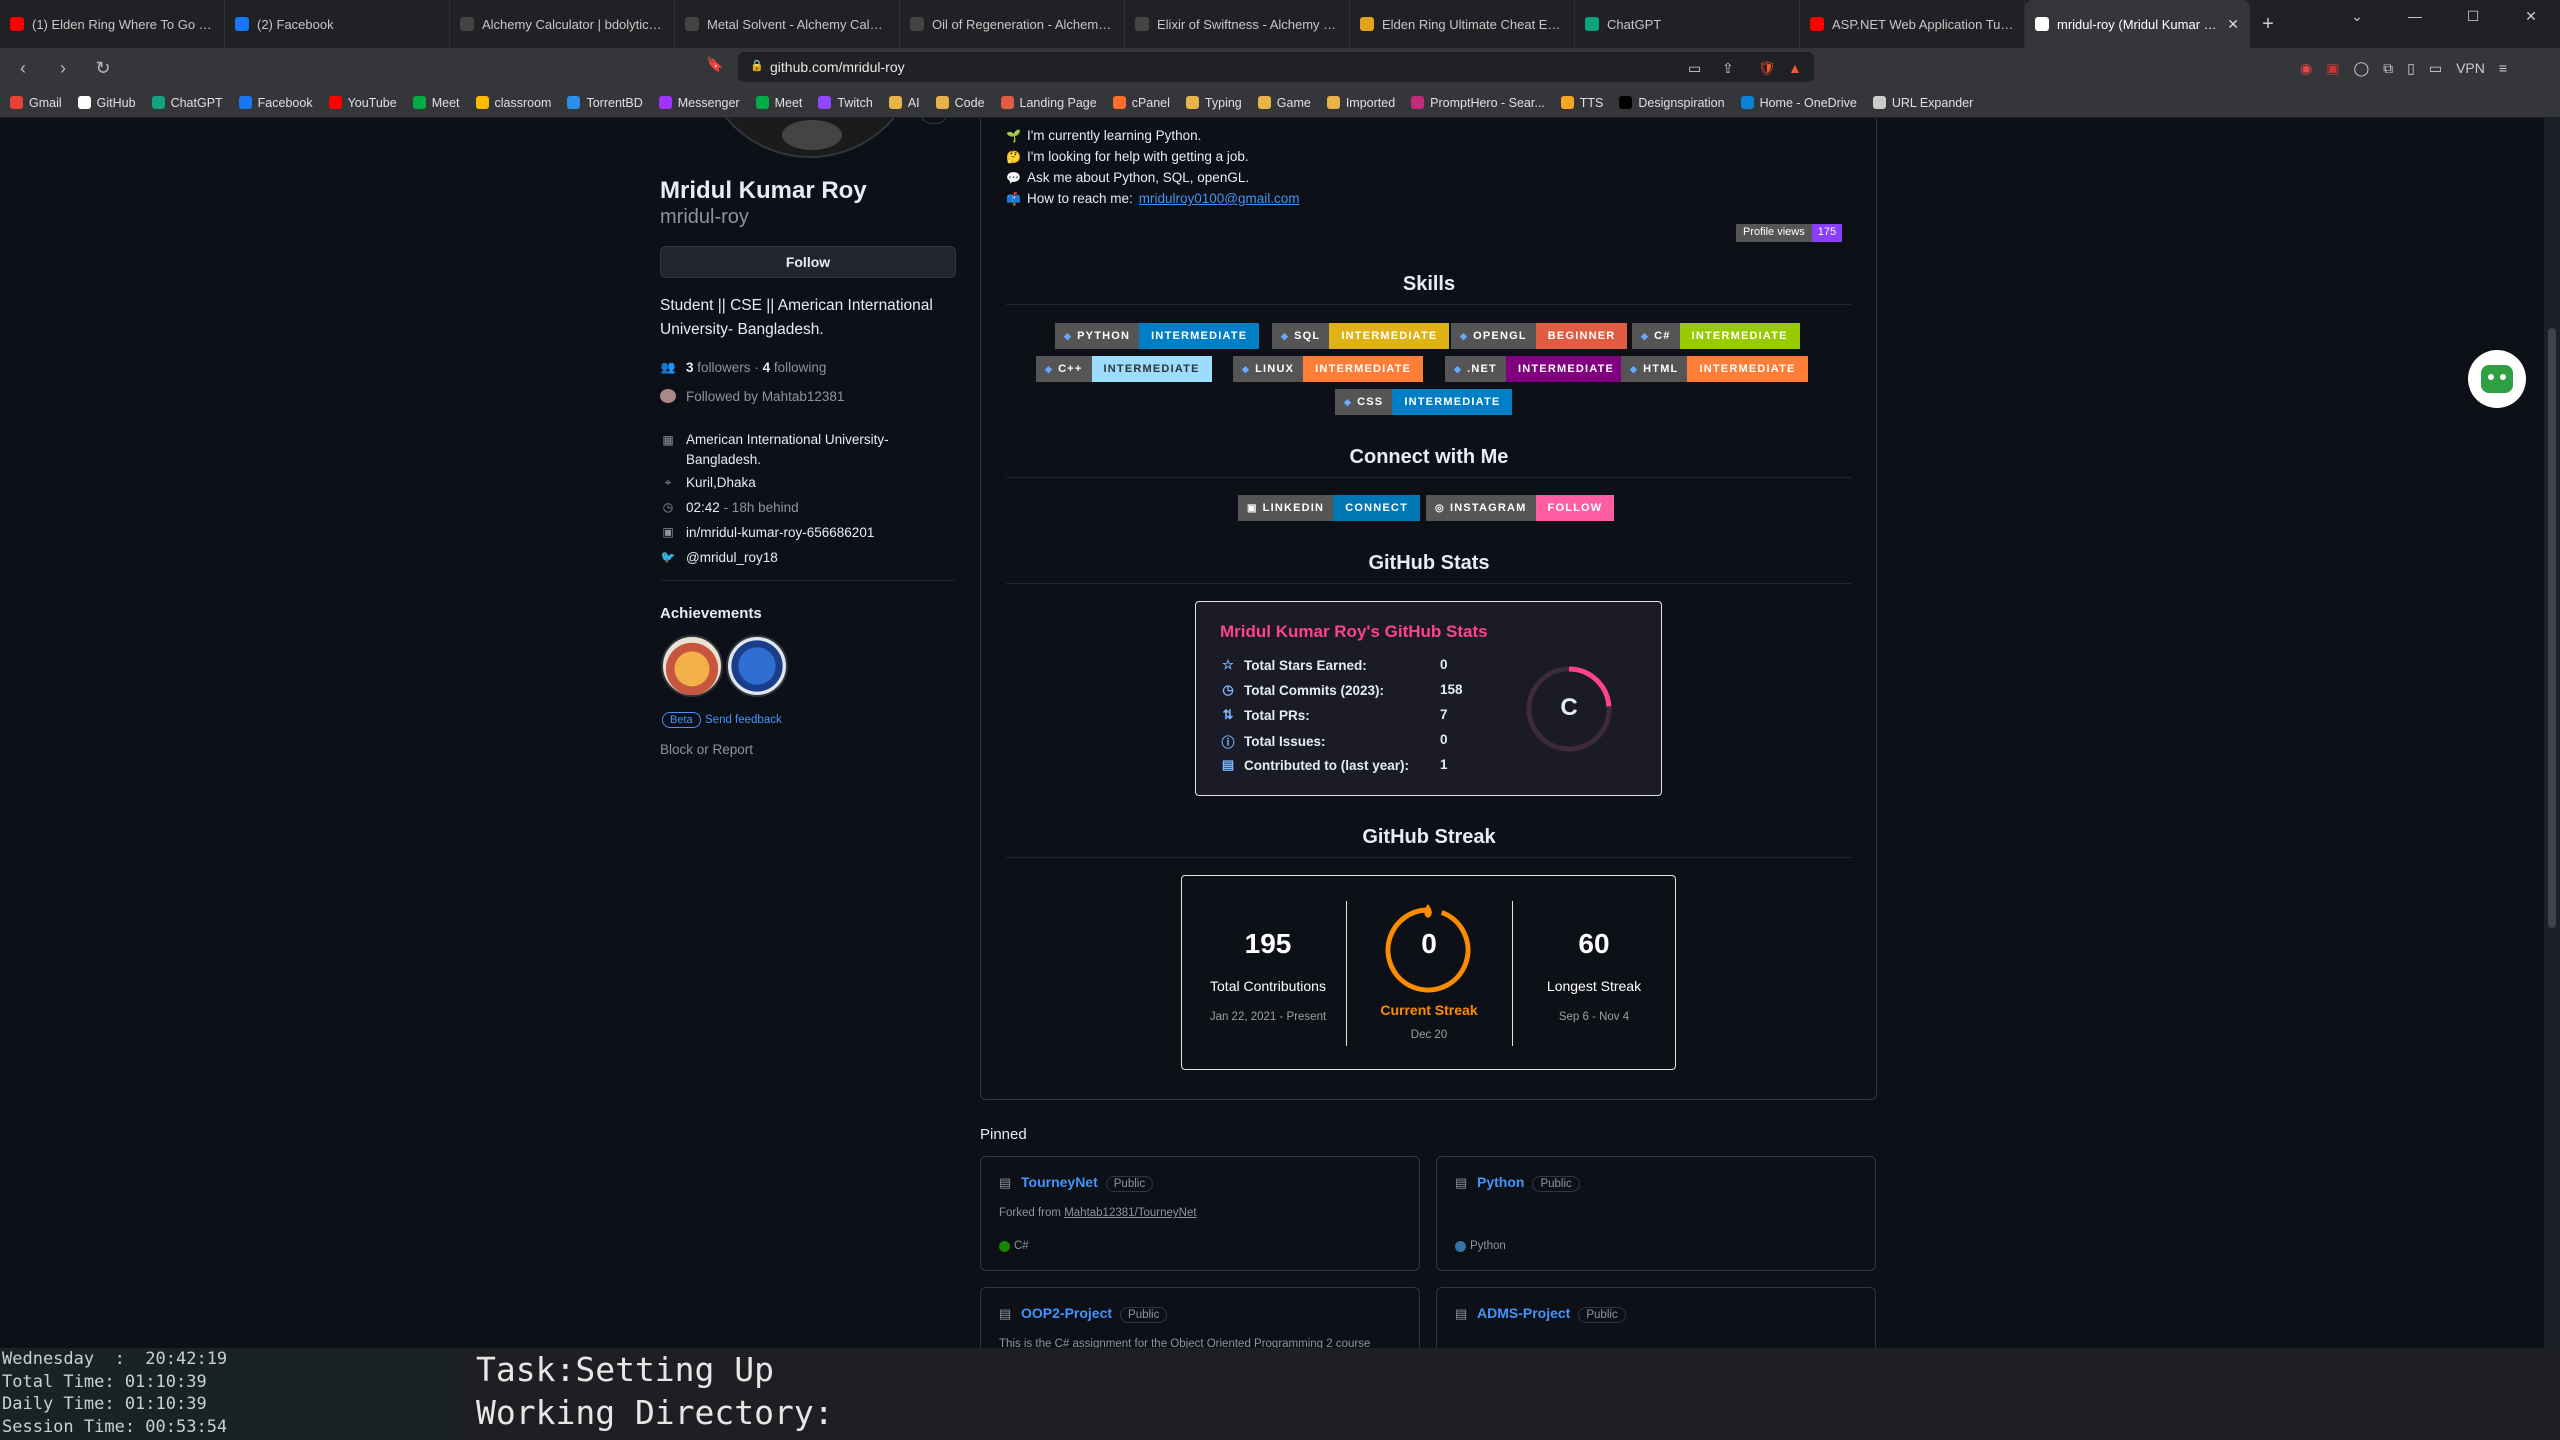 The image size is (2560, 1440). What do you see at coordinates (1581, 103) in the screenshot?
I see `bookmark-item: TTS` at bounding box center [1581, 103].